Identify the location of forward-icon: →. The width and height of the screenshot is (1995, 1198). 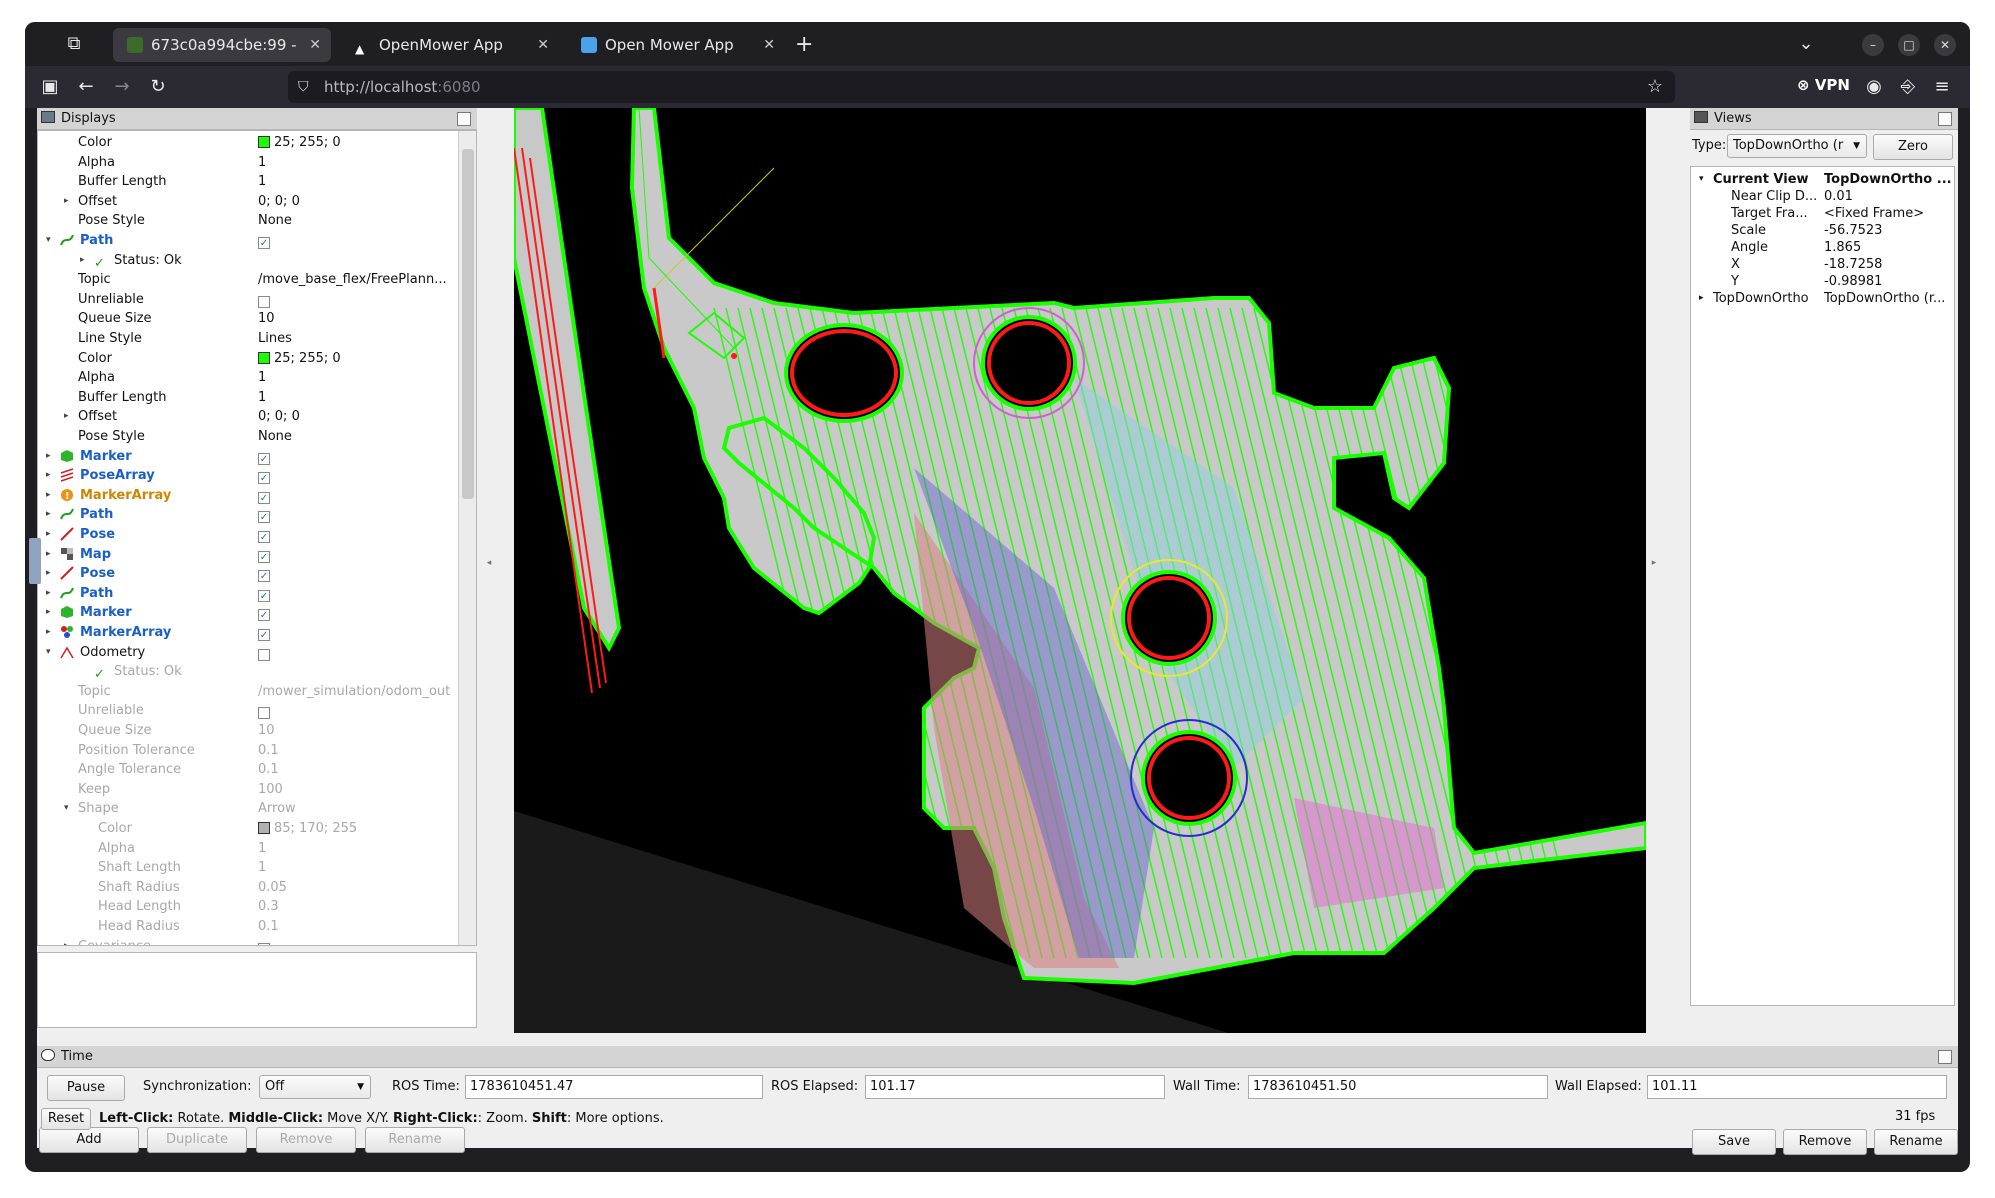
(122, 87).